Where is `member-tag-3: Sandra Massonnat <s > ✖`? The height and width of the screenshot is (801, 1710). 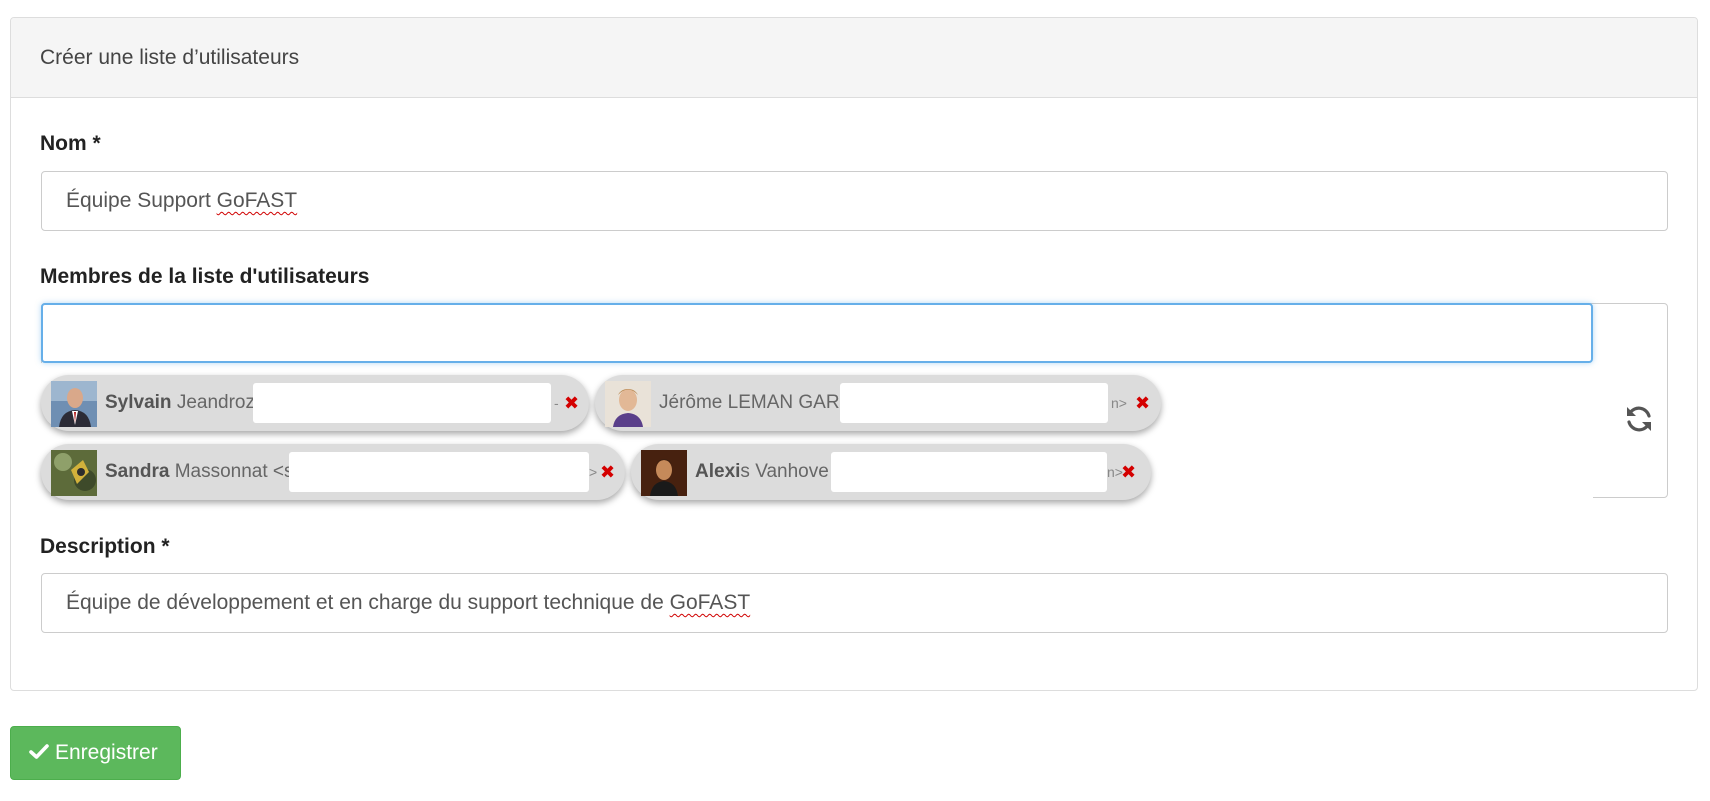 member-tag-3: Sandra Massonnat <s > ✖ is located at coordinates (333, 472).